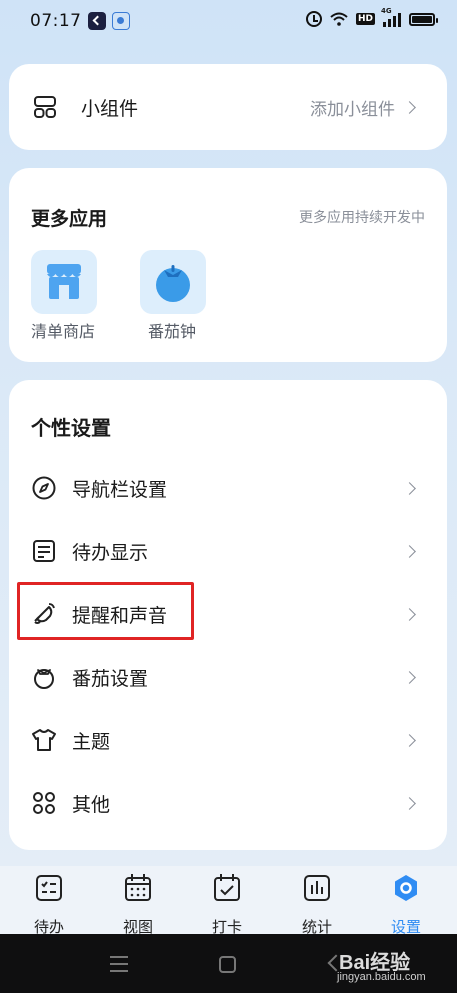 This screenshot has height=993, width=457. I want to click on todo-list-icon, so click(49, 888).